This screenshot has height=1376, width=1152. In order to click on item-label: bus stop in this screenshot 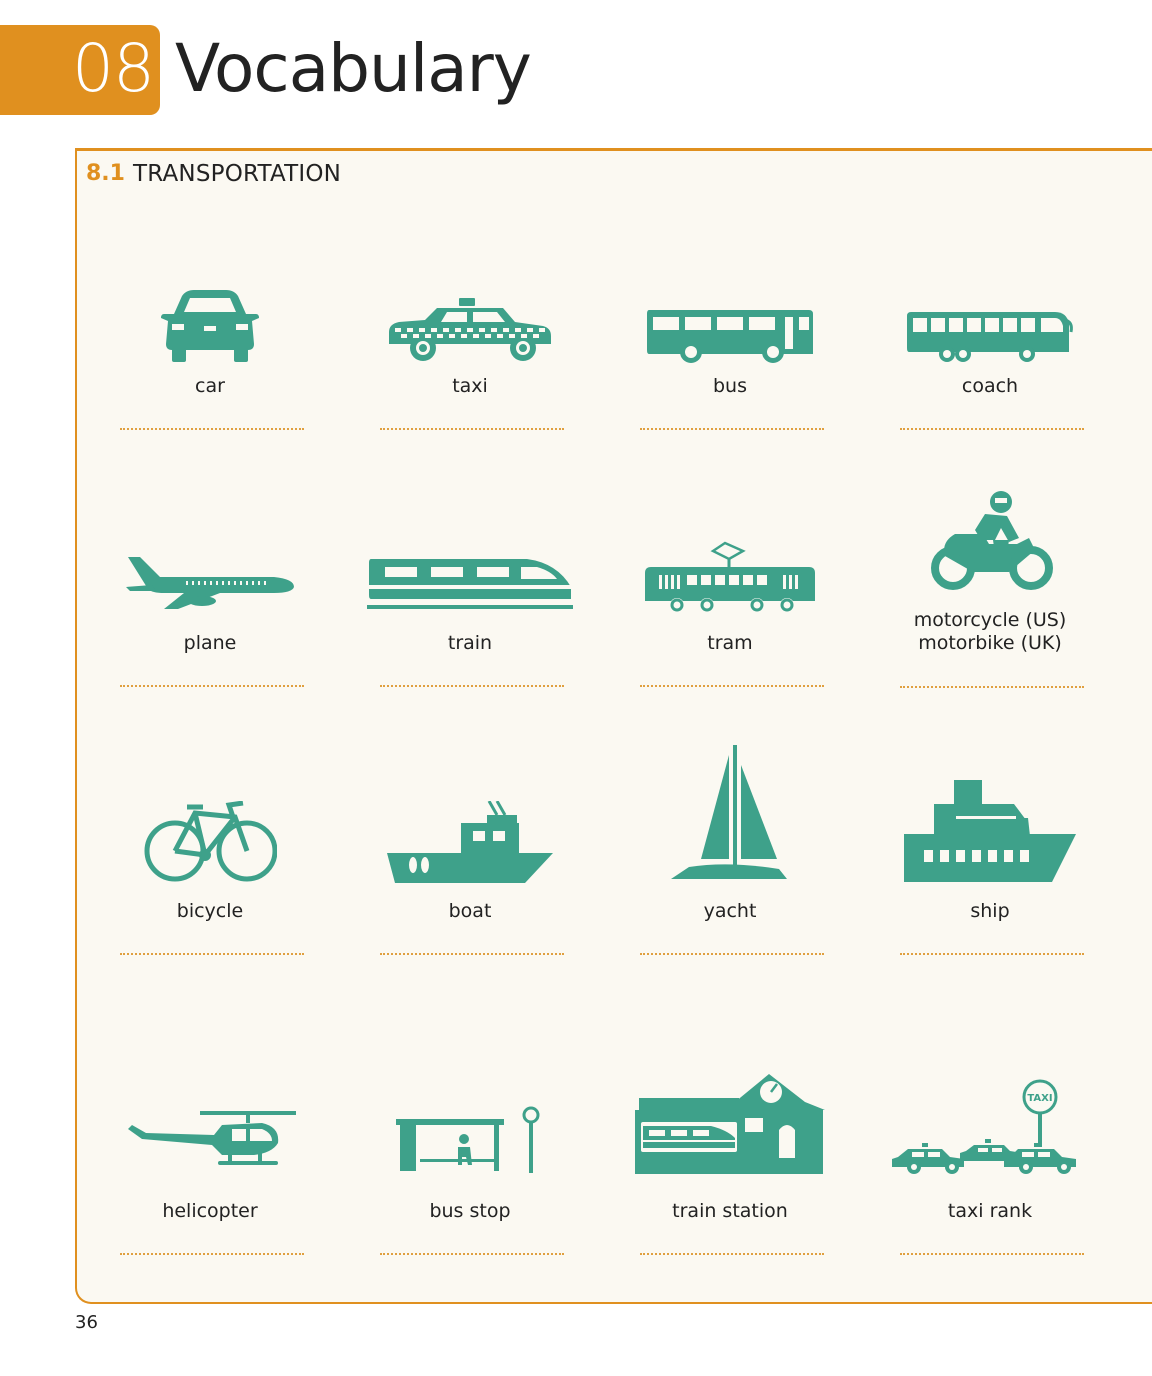, I will do `click(470, 1211)`.